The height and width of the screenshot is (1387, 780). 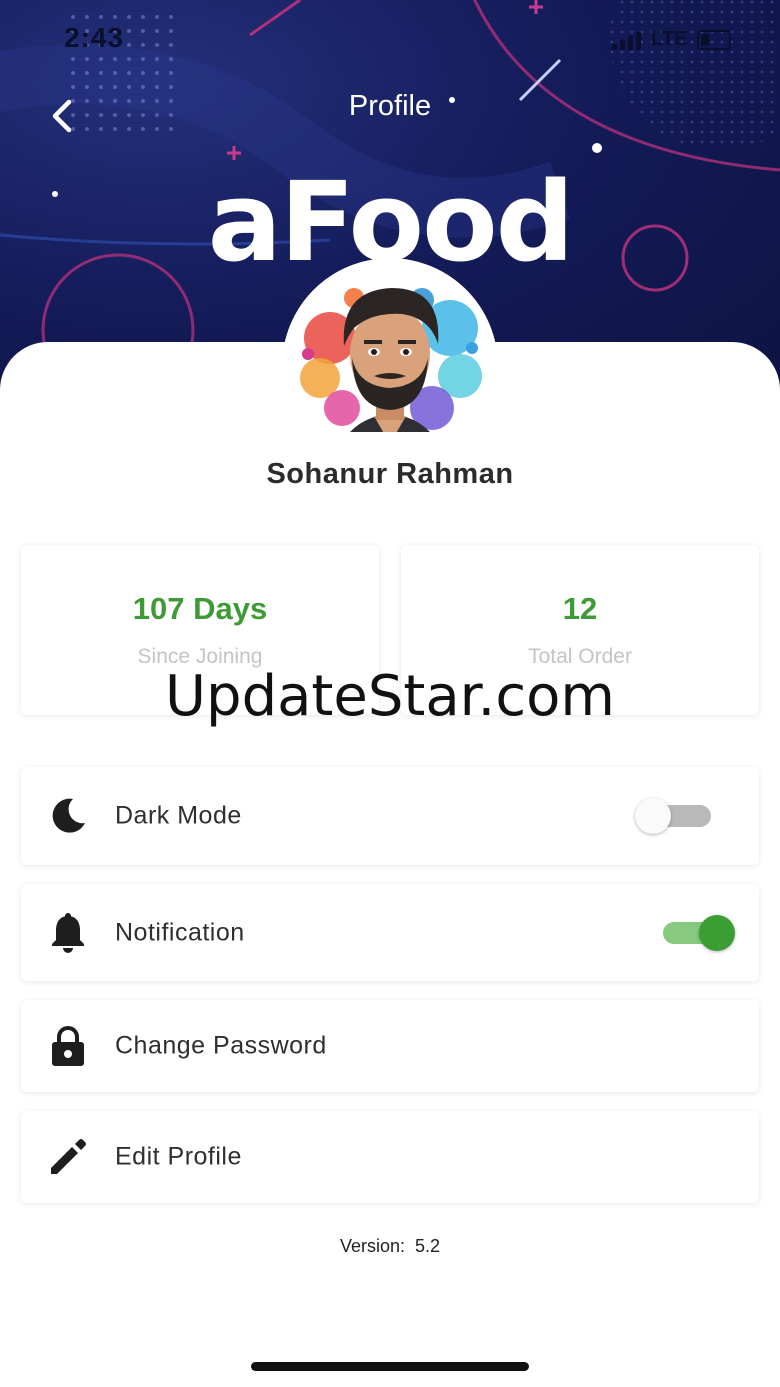 I want to click on app-version: Version: 5.2, so click(x=390, y=1246).